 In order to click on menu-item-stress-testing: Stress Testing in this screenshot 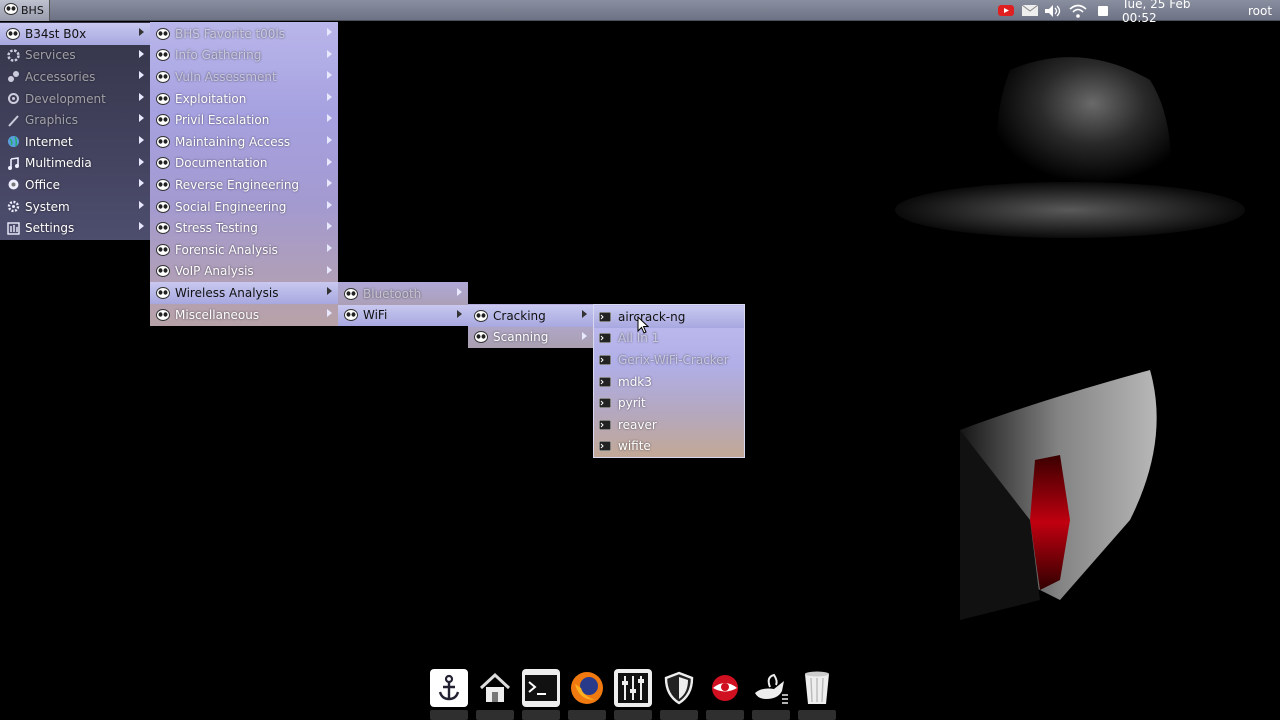, I will do `click(244, 228)`.